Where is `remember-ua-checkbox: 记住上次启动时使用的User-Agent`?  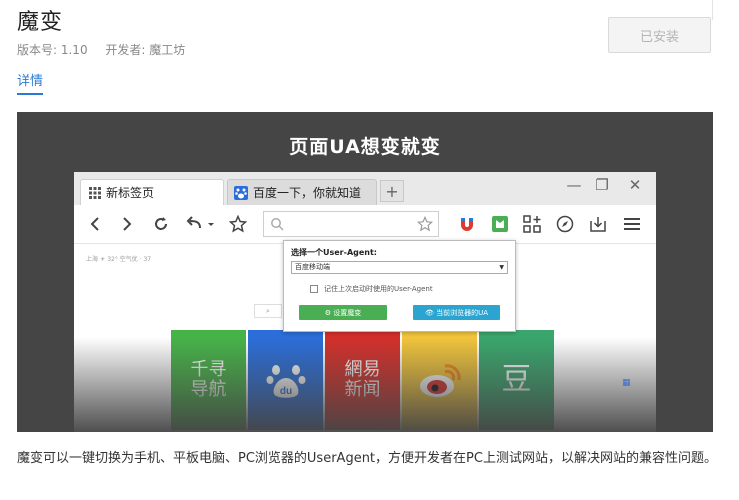
remember-ua-checkbox: 记住上次启动时使用的User-Agent is located at coordinates (371, 289).